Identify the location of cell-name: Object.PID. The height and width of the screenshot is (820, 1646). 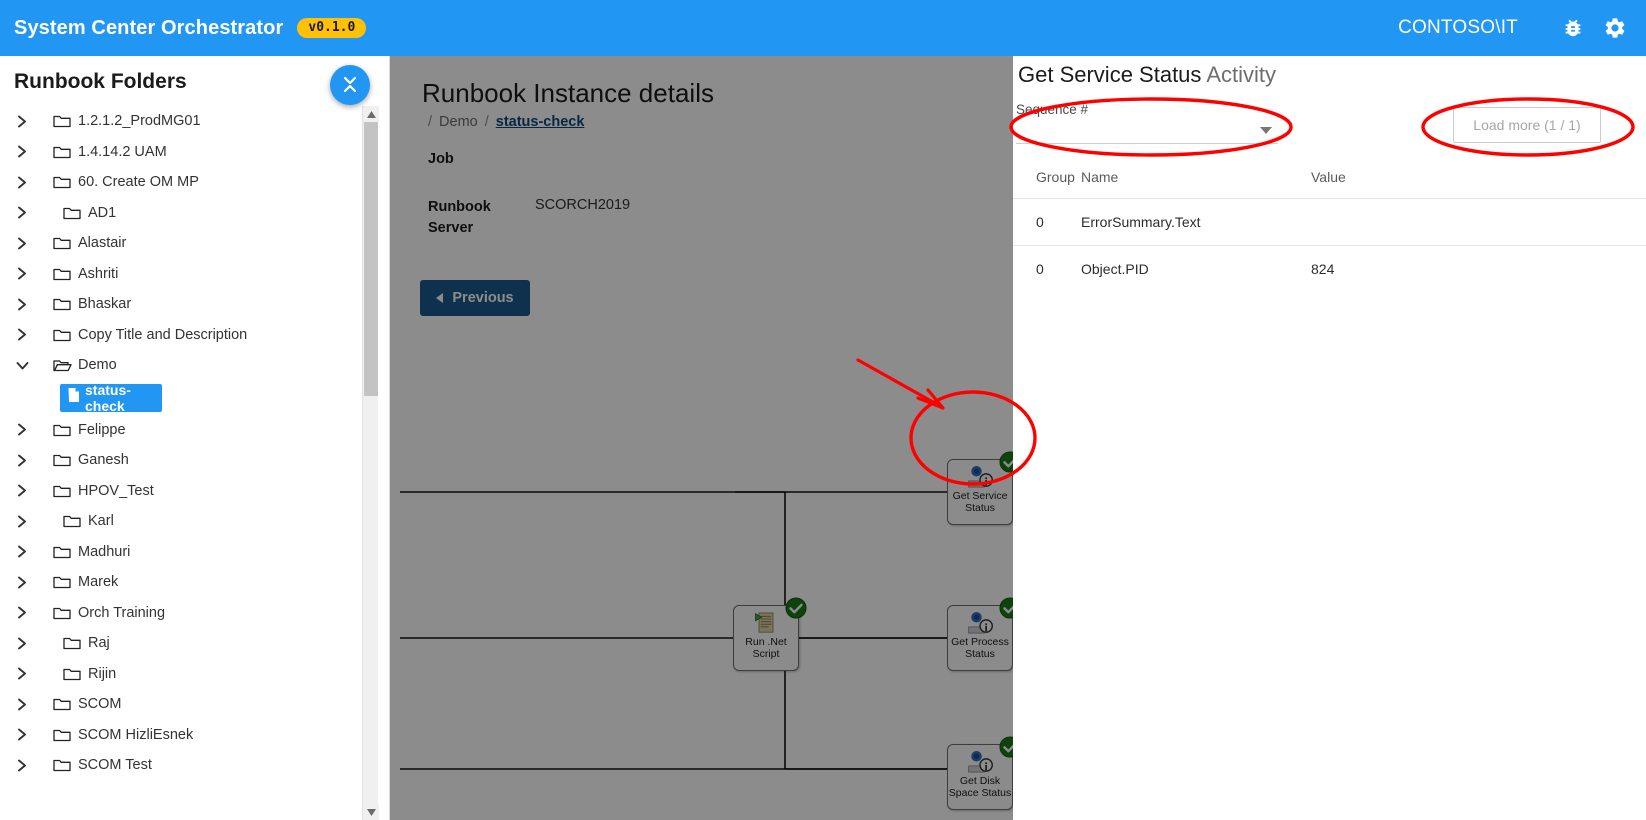
(1115, 269).